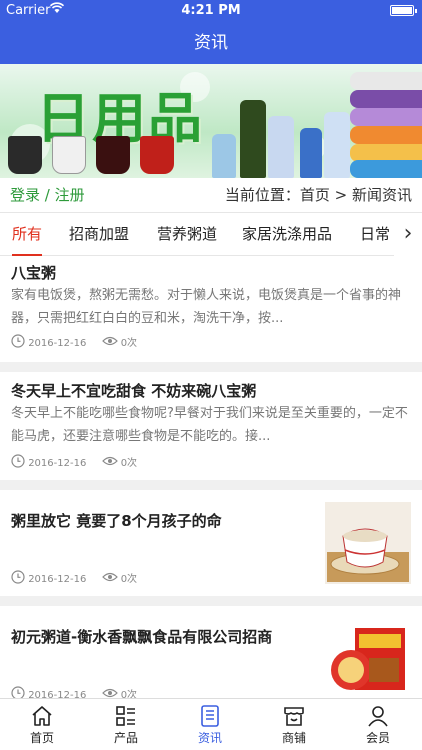  Describe the element at coordinates (262, 195) in the screenshot. I see `breadcrumb-label: 当前位置：` at that location.